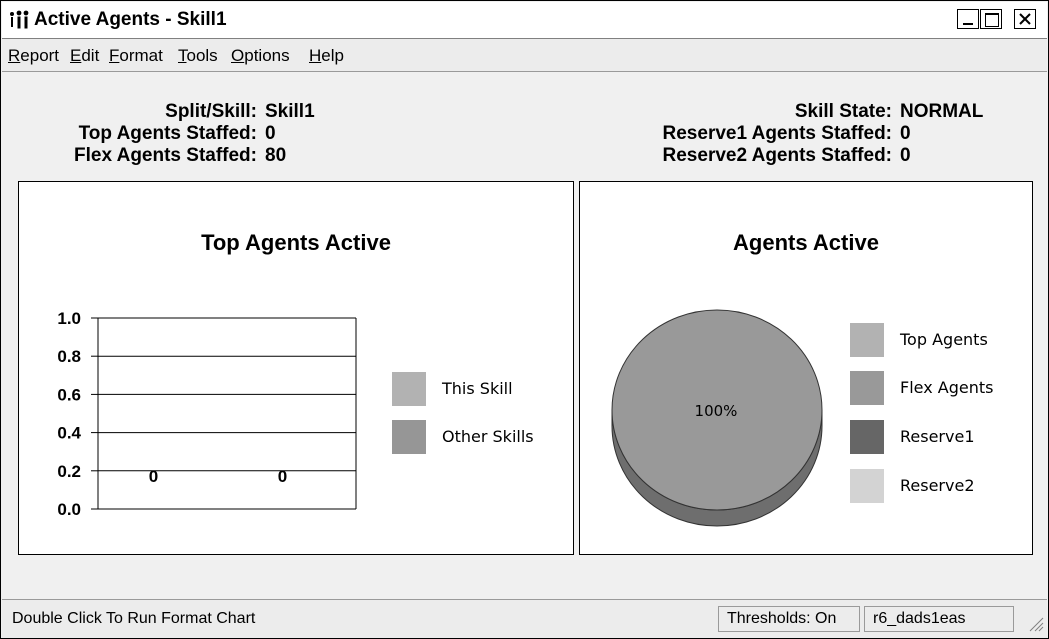 The height and width of the screenshot is (639, 1049). Describe the element at coordinates (905, 133) in the screenshot. I see `reserve1-staffed-value: 0` at that location.